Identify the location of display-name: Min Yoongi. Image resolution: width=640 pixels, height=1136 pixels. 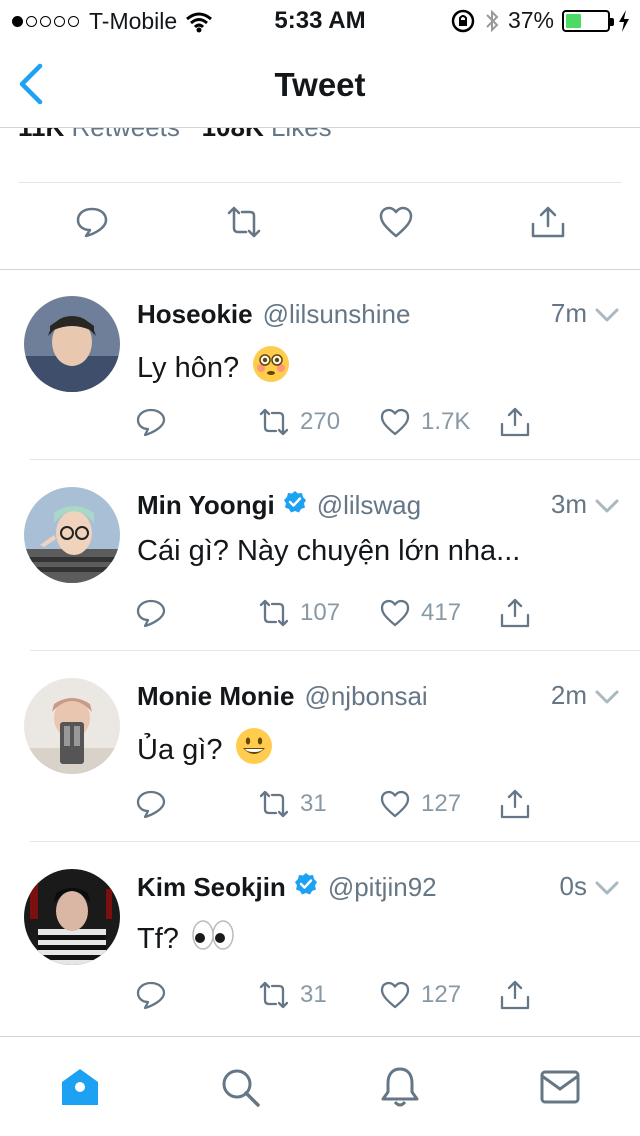
(206, 505).